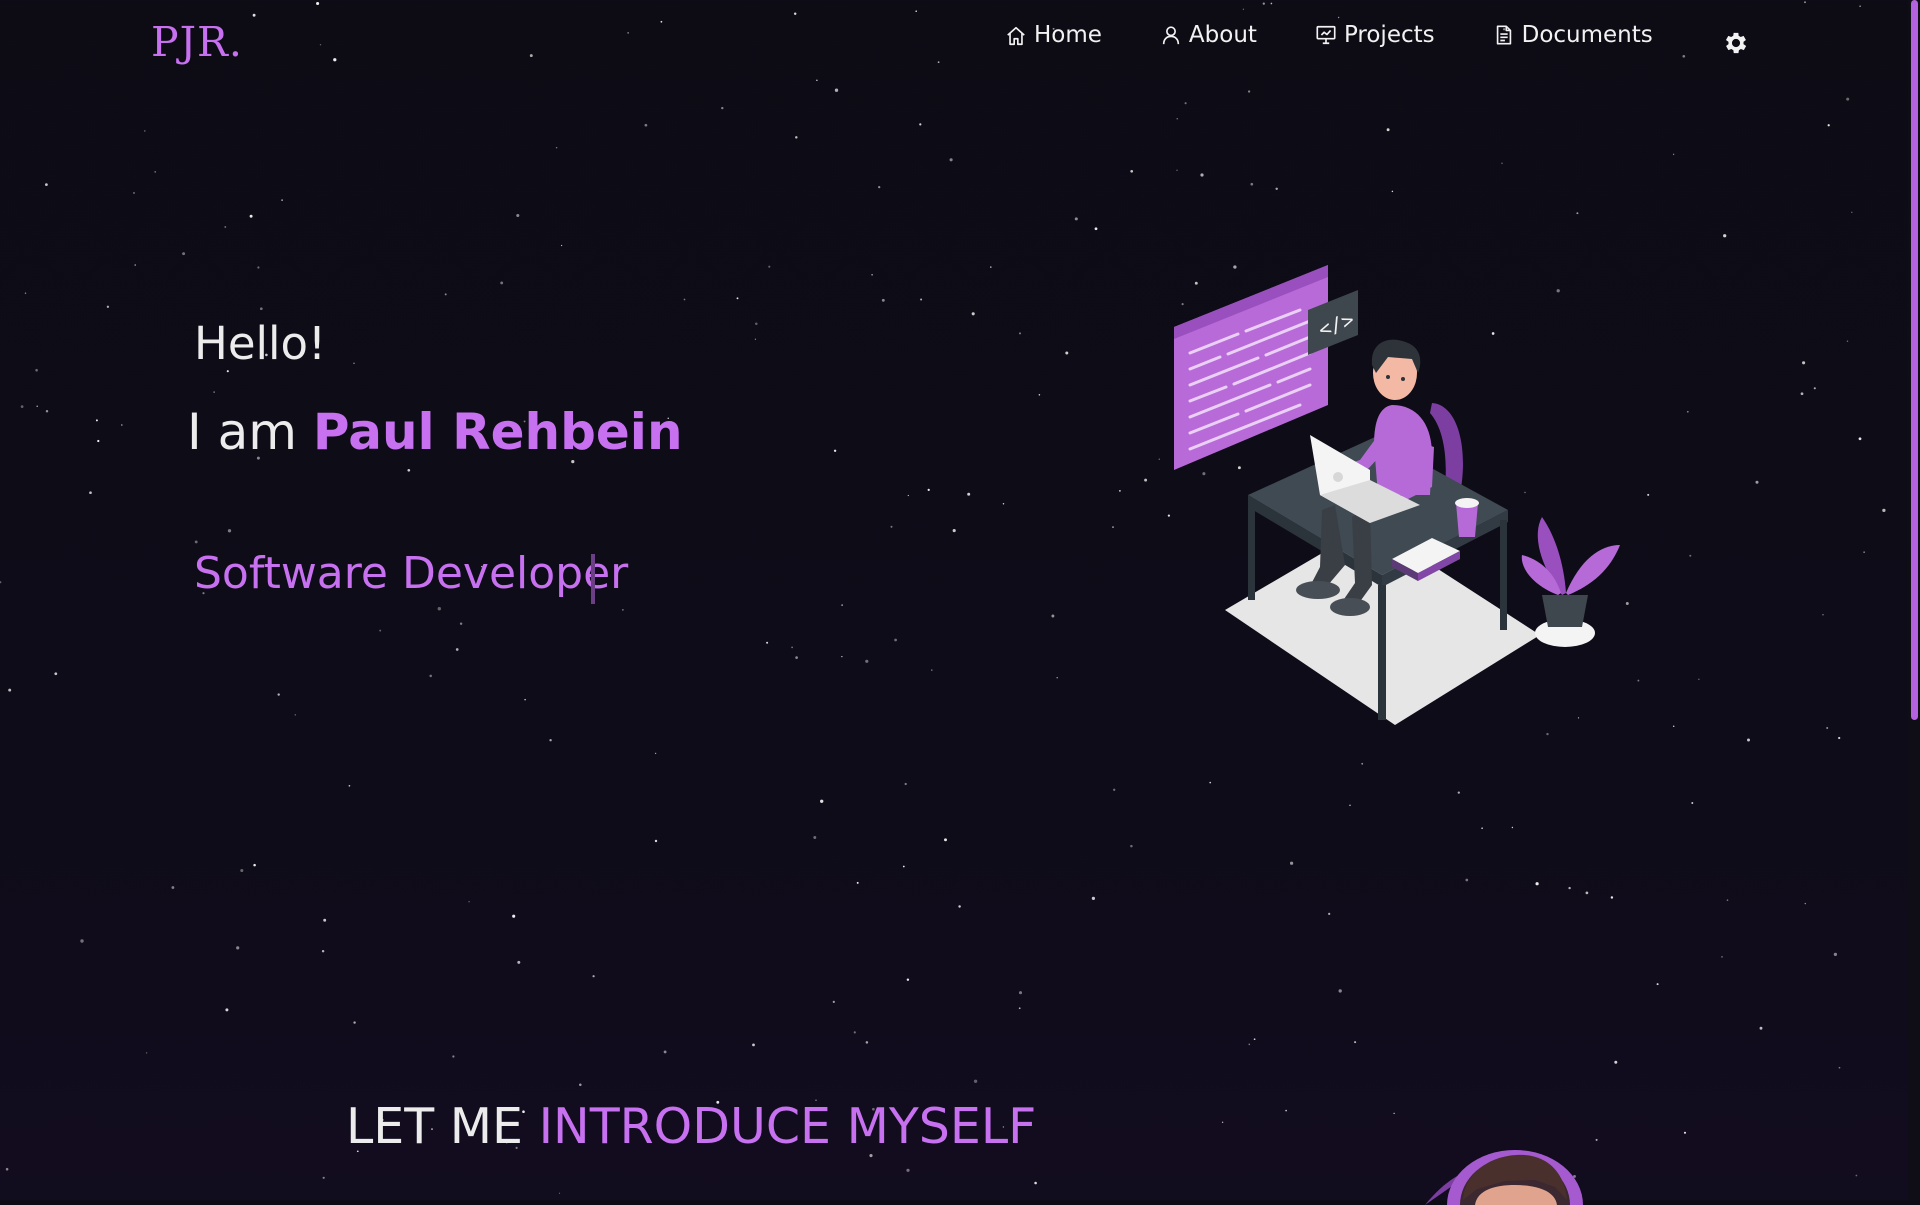  I want to click on gear-icon, so click(1736, 43).